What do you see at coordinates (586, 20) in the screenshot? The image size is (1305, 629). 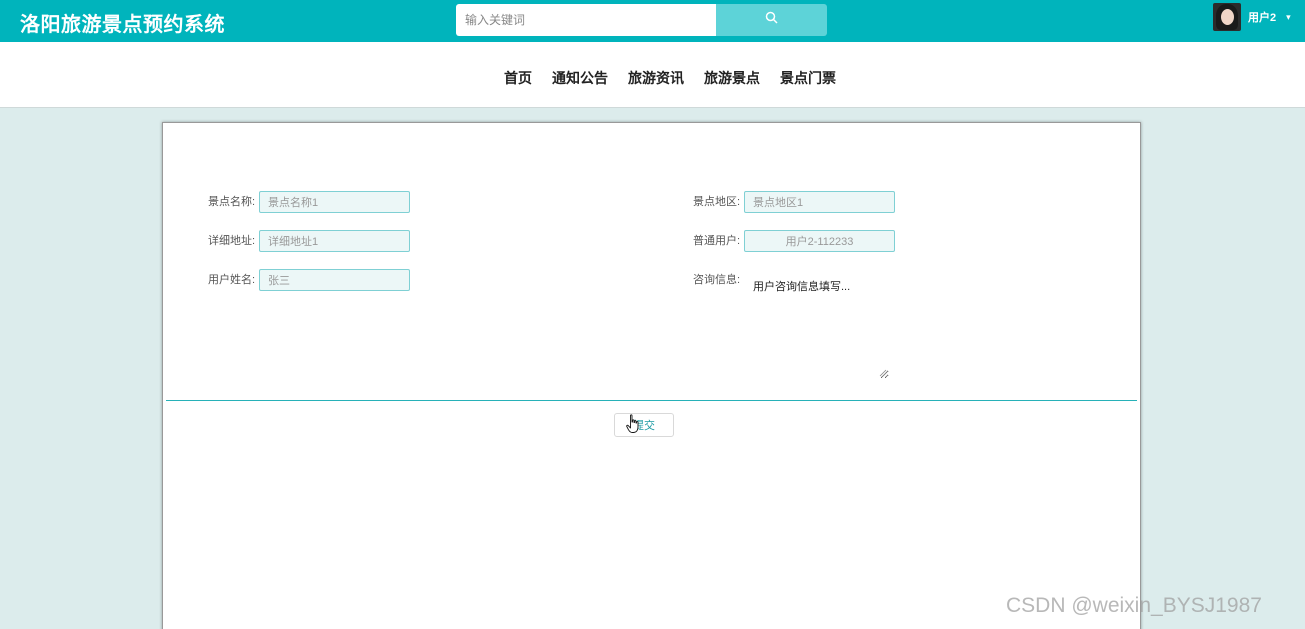 I see `search-input` at bounding box center [586, 20].